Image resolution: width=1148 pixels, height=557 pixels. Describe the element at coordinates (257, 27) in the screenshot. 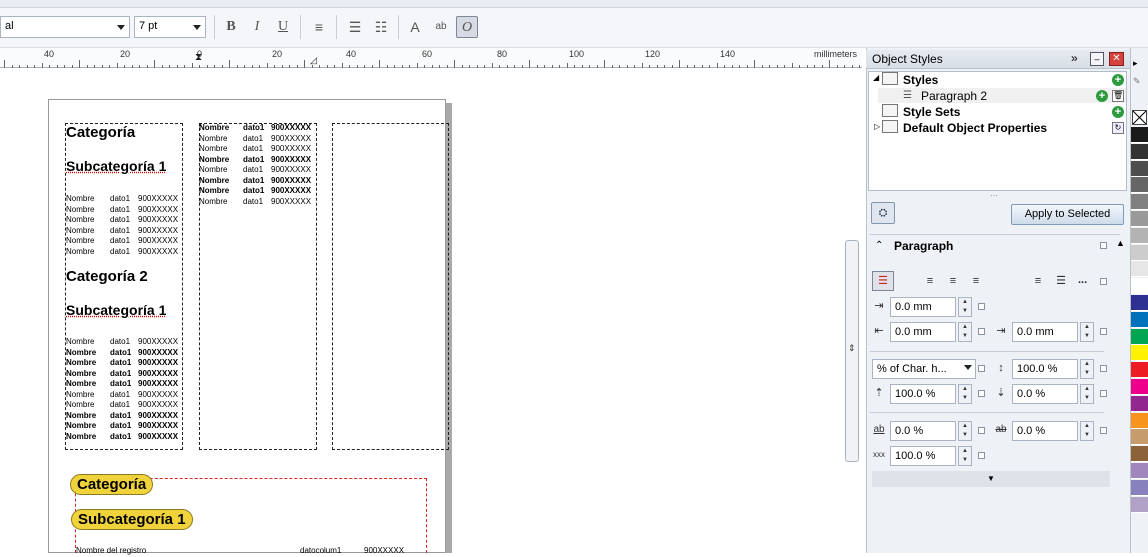

I see `italic-button: I` at that location.